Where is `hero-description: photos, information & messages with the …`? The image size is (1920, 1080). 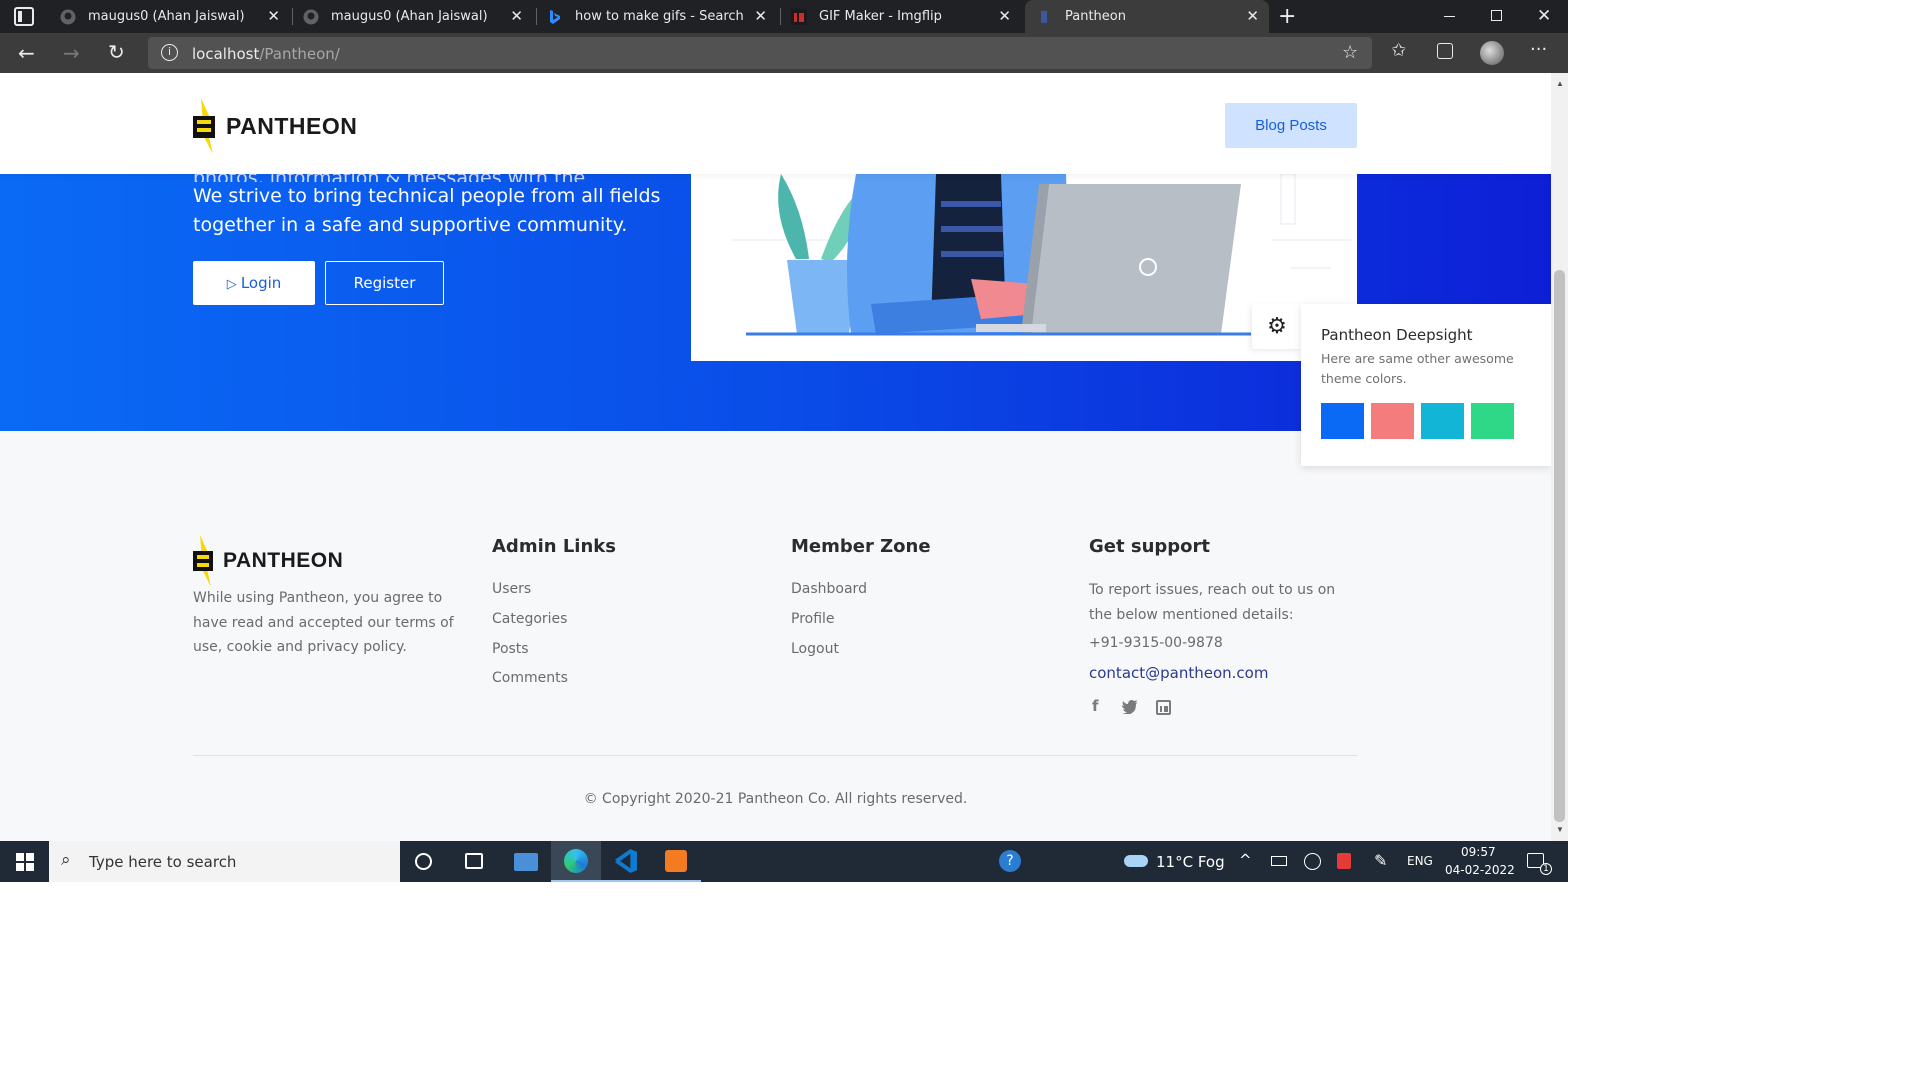
hero-description: photos, information & messages with the … is located at coordinates (428, 203).